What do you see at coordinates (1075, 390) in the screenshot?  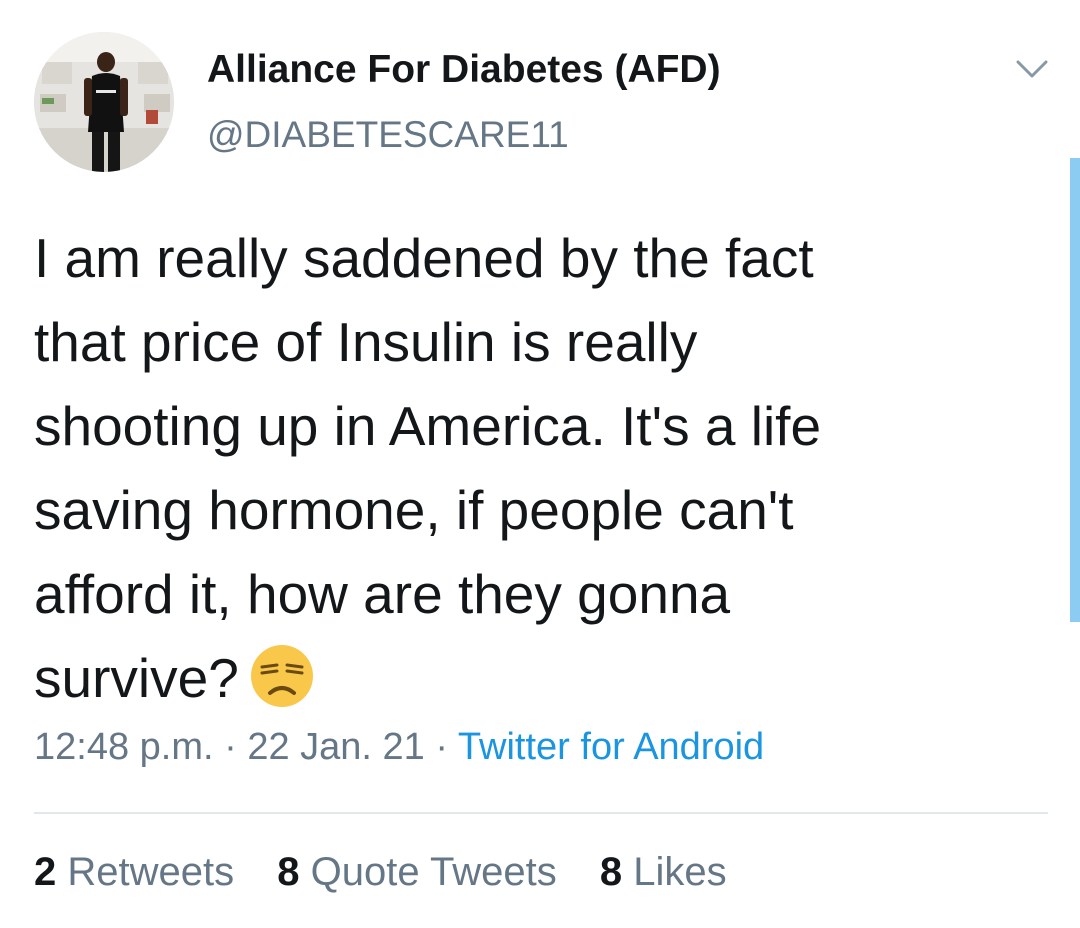 I see `scroll-indicator` at bounding box center [1075, 390].